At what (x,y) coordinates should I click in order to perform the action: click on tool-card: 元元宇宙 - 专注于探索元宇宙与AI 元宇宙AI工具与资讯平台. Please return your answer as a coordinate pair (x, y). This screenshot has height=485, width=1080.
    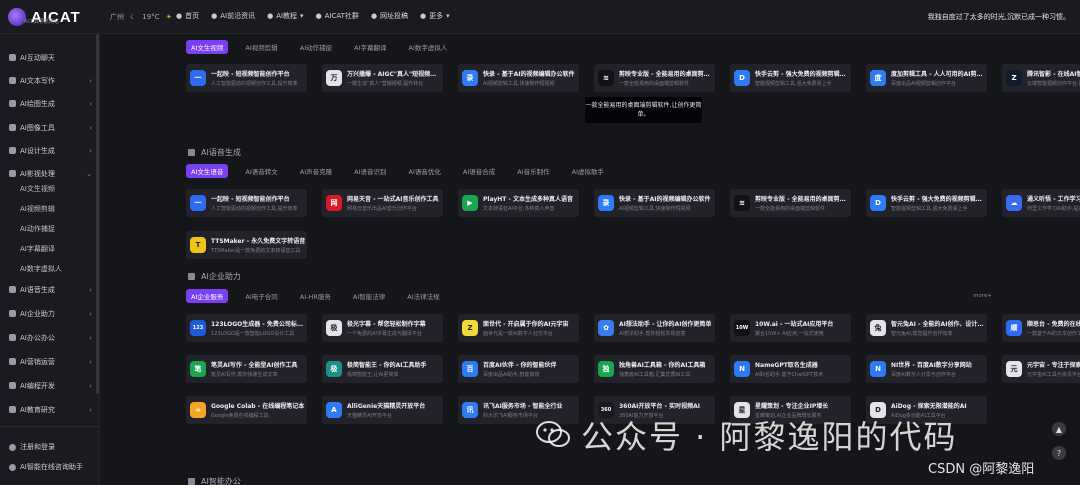
    Looking at the image, I should click on (1041, 369).